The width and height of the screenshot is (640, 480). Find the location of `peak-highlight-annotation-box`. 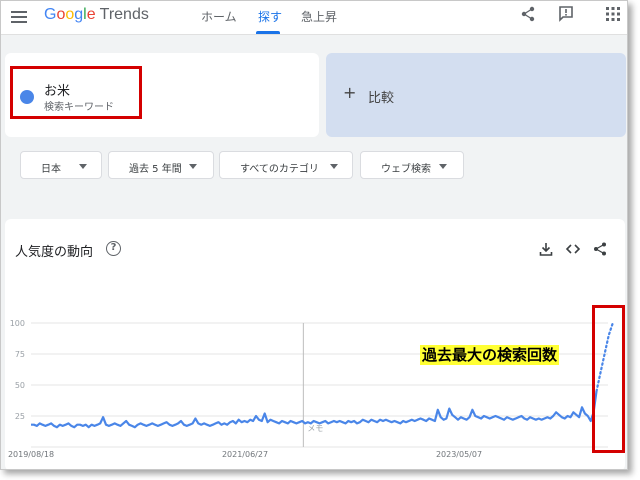

peak-highlight-annotation-box is located at coordinates (608, 379).